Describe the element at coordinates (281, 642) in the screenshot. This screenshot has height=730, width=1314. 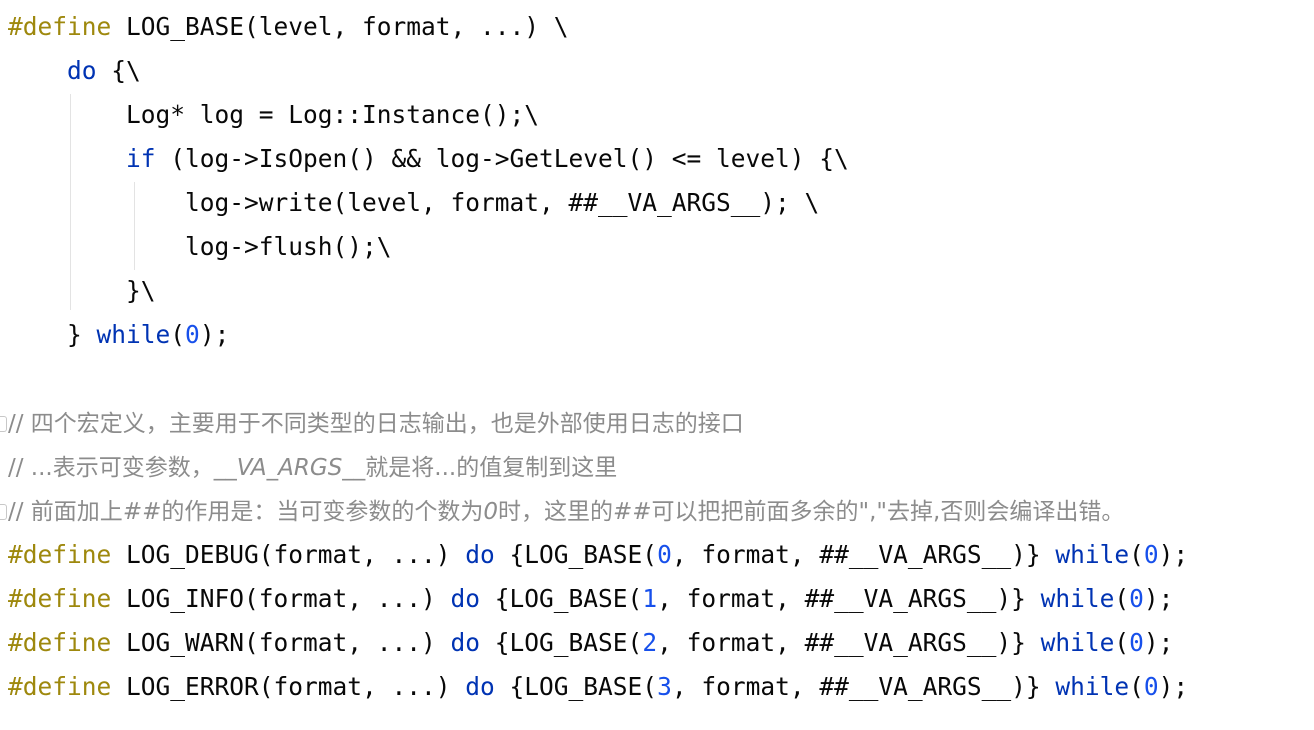
I see `code-token: LOG_WARN(format, ...)` at that location.